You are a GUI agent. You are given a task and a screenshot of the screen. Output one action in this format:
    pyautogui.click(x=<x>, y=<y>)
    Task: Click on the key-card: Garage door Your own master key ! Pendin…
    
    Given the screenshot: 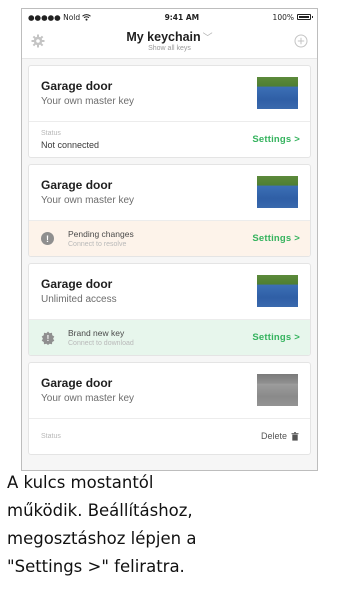 What is the action you would take?
    pyautogui.click(x=169, y=210)
    